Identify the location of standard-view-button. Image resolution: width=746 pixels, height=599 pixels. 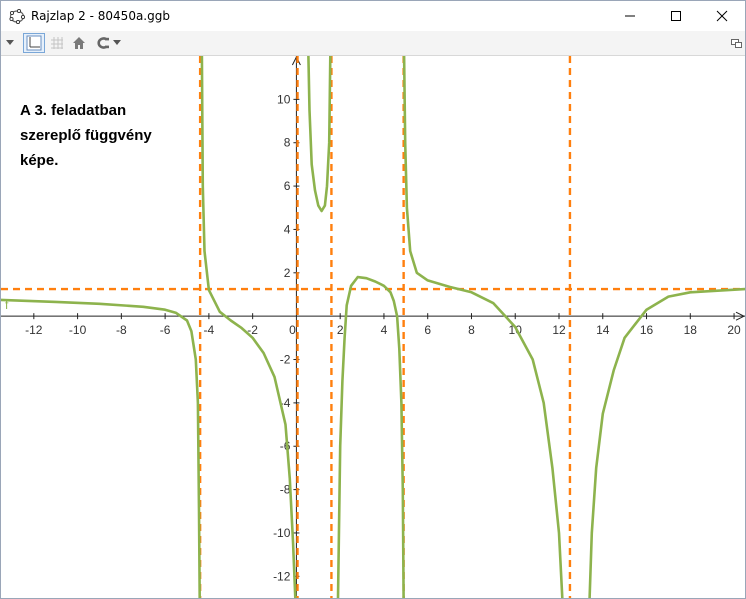
(79, 43).